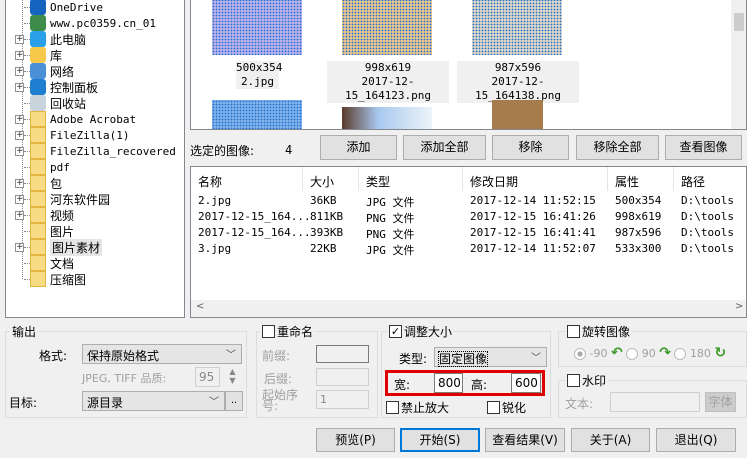 The width and height of the screenshot is (747, 458). I want to click on watermark-group: 水印 文本: 字体, so click(652, 395).